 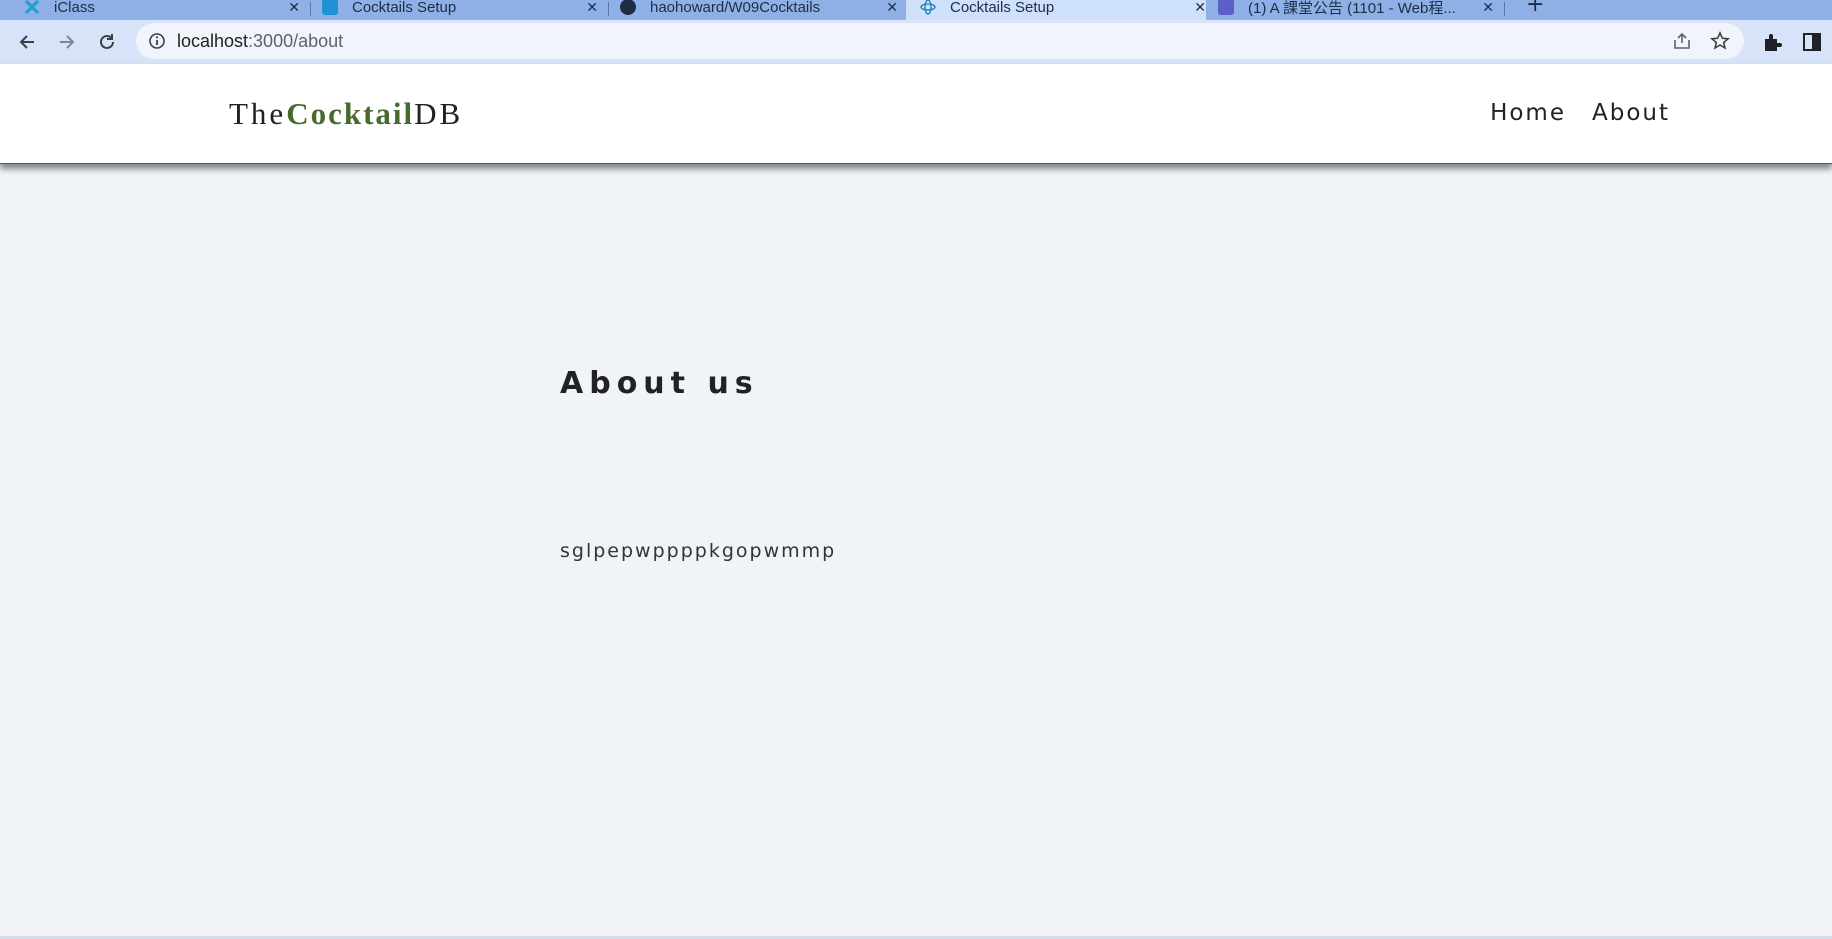 What do you see at coordinates (735, 8) in the screenshot?
I see `tab-title: haohoward/W09Cocktails` at bounding box center [735, 8].